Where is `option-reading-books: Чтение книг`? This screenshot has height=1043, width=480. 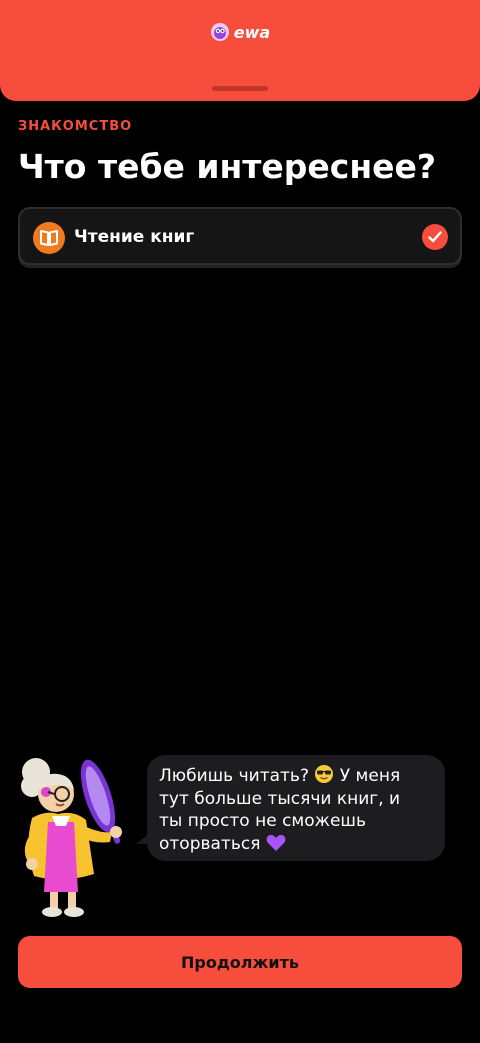 option-reading-books: Чтение книг is located at coordinates (240, 236).